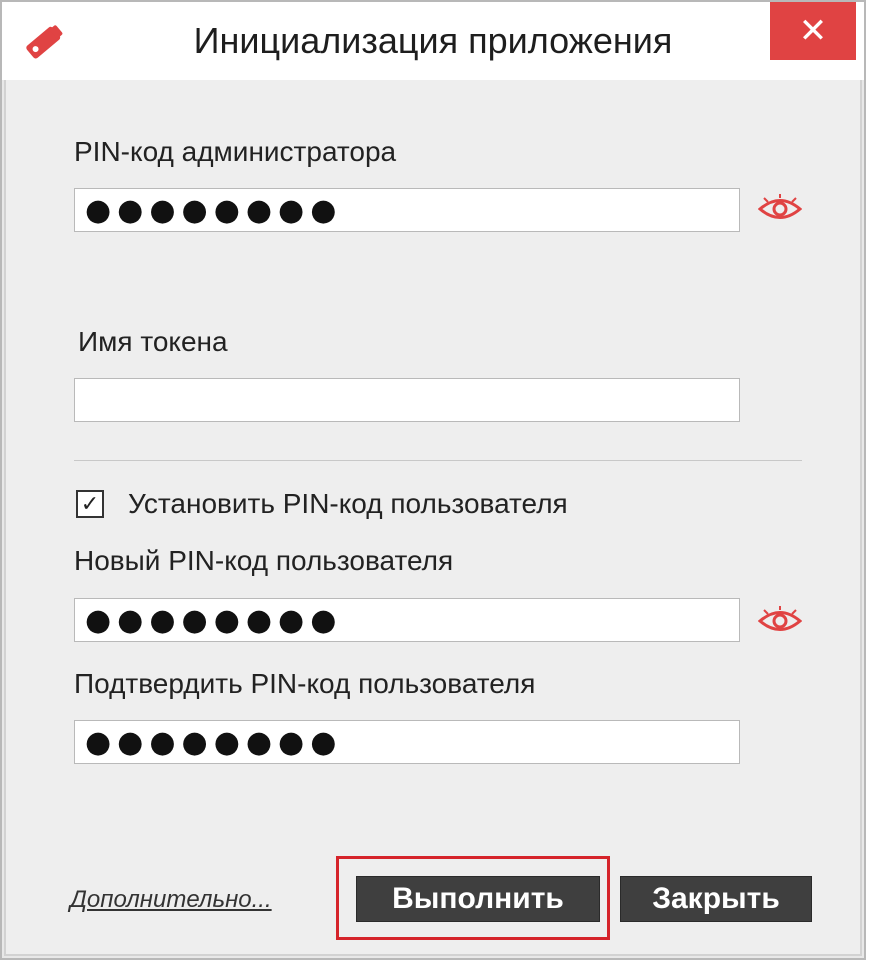 Image resolution: width=878 pixels, height=980 pixels. I want to click on title-bar: Инициализация приложения ✕, so click(433, 41).